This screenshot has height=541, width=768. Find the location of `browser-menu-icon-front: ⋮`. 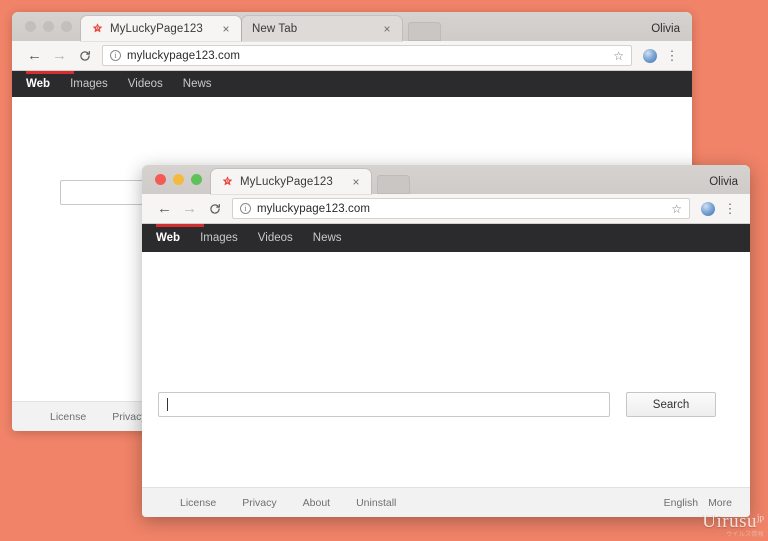

browser-menu-icon-front: ⋮ is located at coordinates (730, 209).